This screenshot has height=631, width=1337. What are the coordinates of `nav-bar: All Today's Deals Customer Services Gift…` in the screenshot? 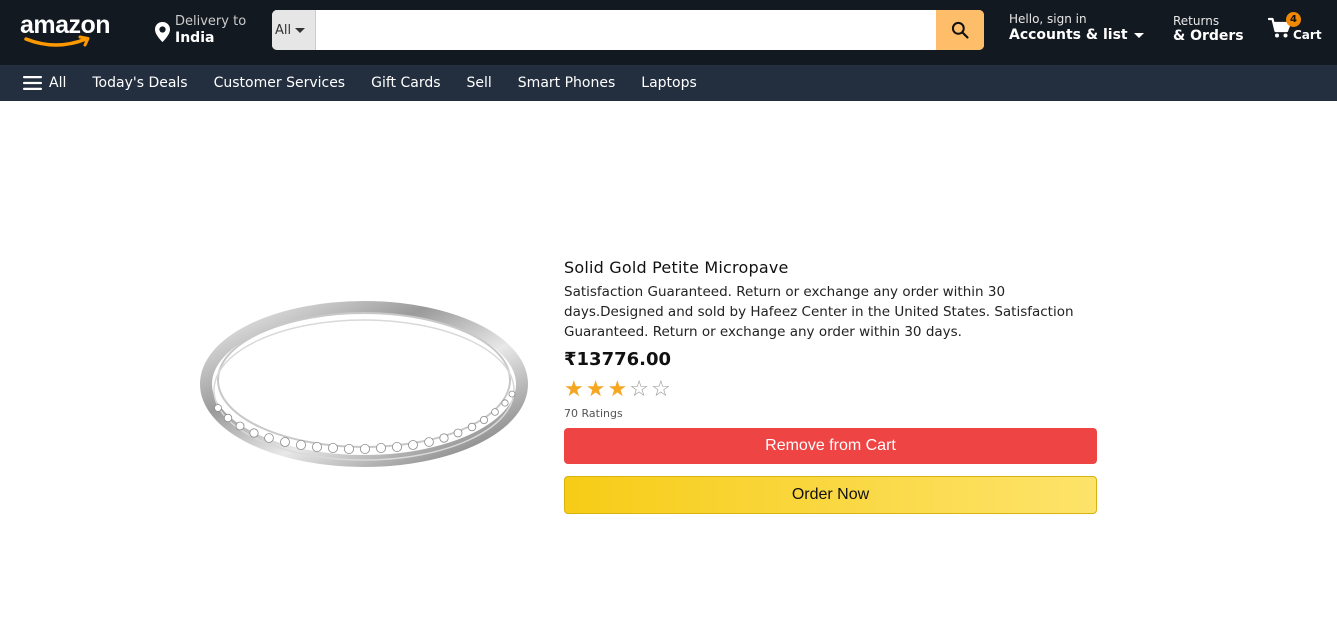 It's located at (668, 83).